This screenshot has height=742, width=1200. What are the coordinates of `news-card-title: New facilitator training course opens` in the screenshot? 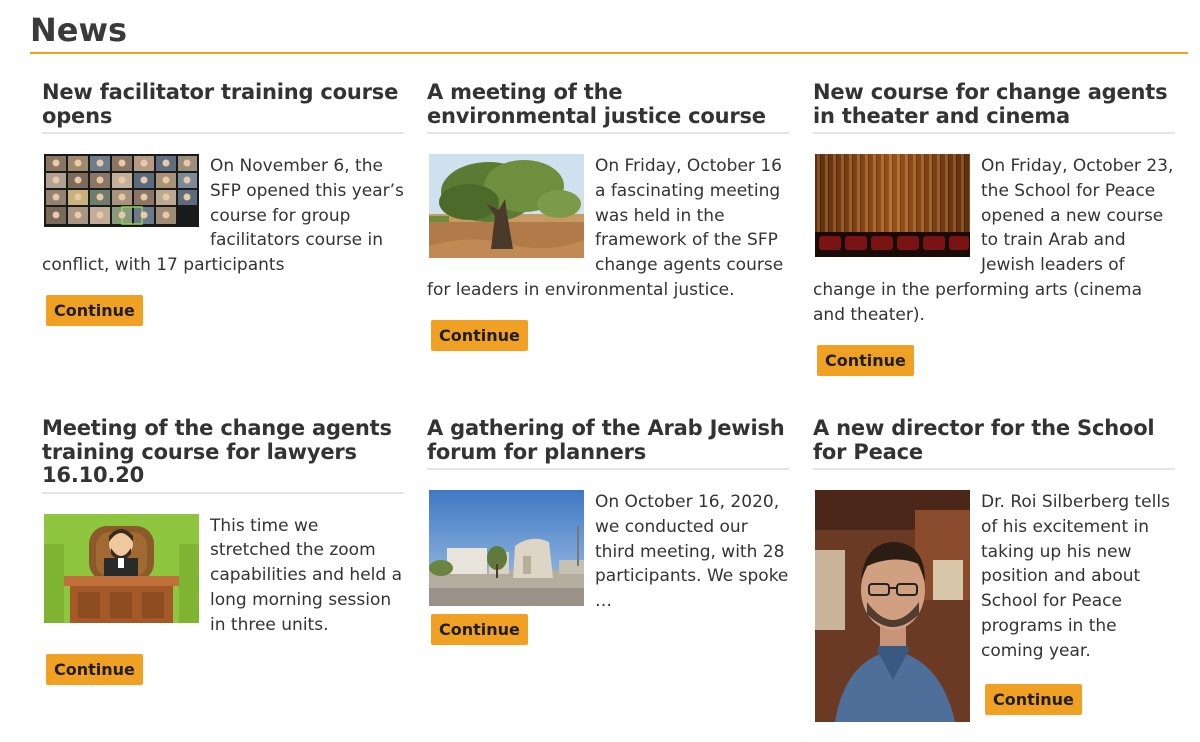 It's located at (223, 107).